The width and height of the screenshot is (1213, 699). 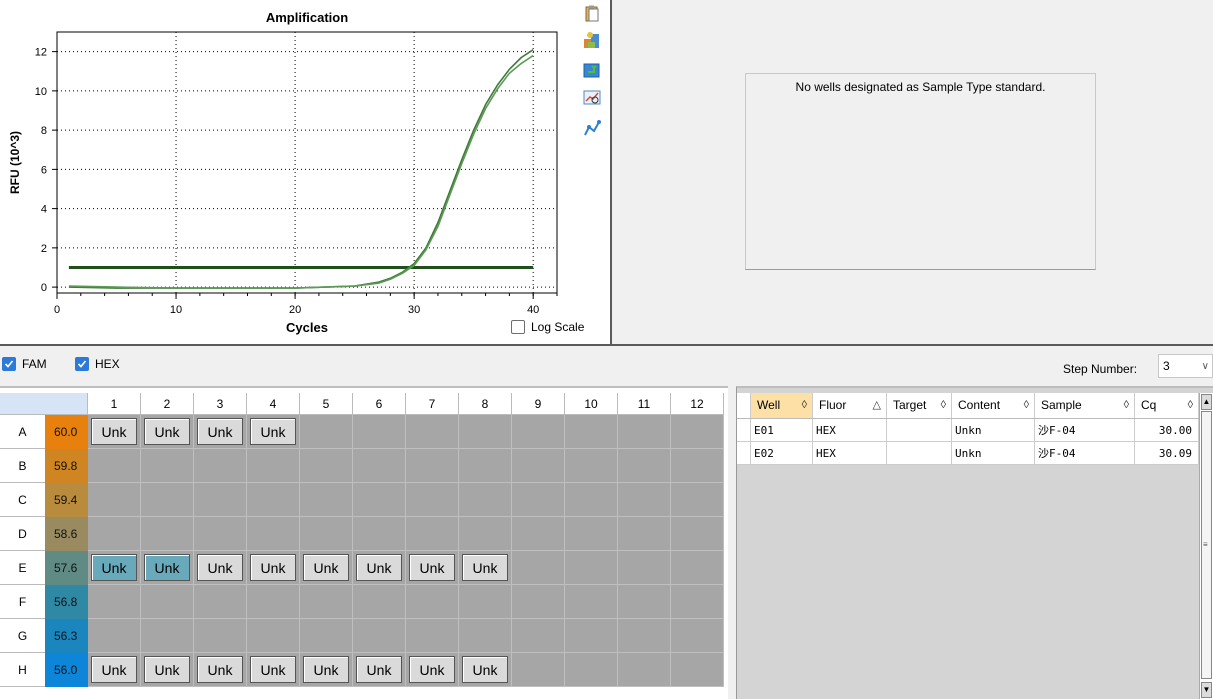 What do you see at coordinates (592, 128) in the screenshot?
I see `chart-settings-icon` at bounding box center [592, 128].